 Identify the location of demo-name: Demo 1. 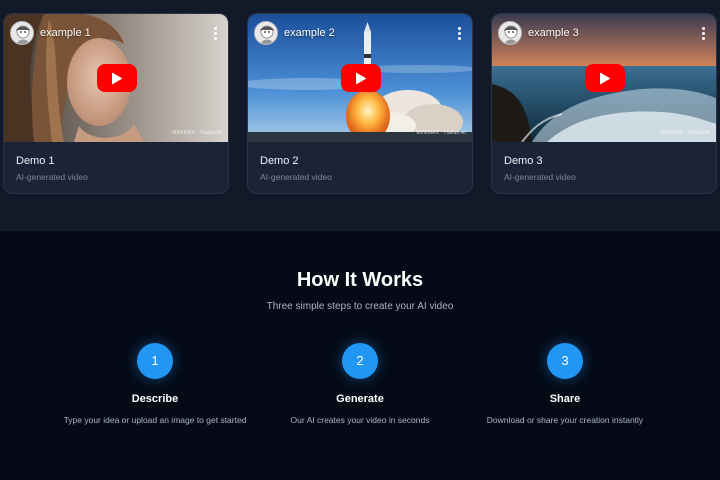
(35, 161).